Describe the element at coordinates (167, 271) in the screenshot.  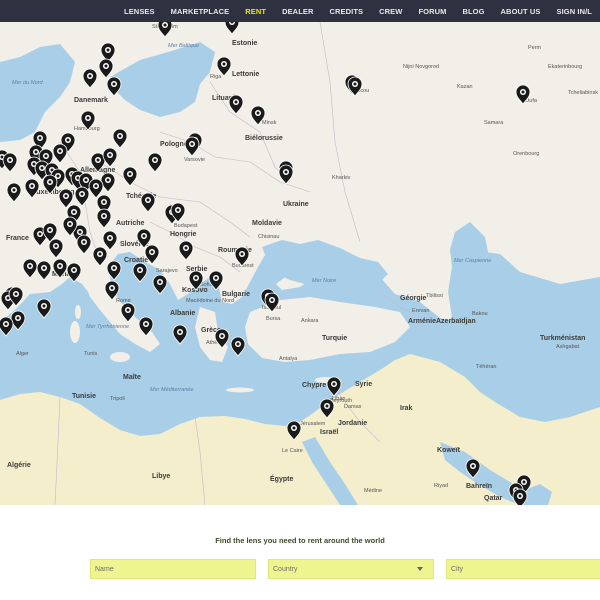
I see `label-sarajevo: Sarajevo` at that location.